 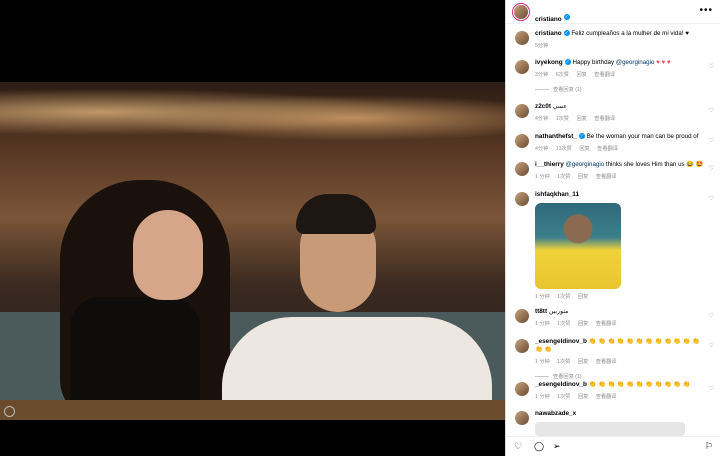 I want to click on post-header: cristiano ✓ •••, so click(x=613, y=12).